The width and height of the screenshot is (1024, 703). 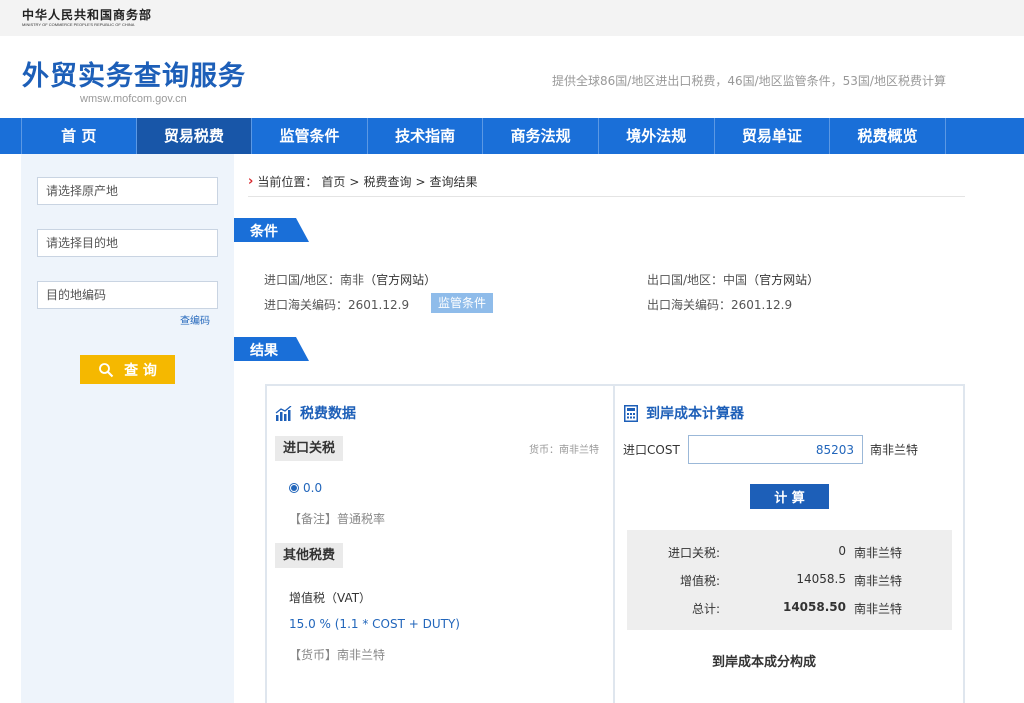 What do you see at coordinates (264, 232) in the screenshot?
I see `conditions-section-title: 条件` at bounding box center [264, 232].